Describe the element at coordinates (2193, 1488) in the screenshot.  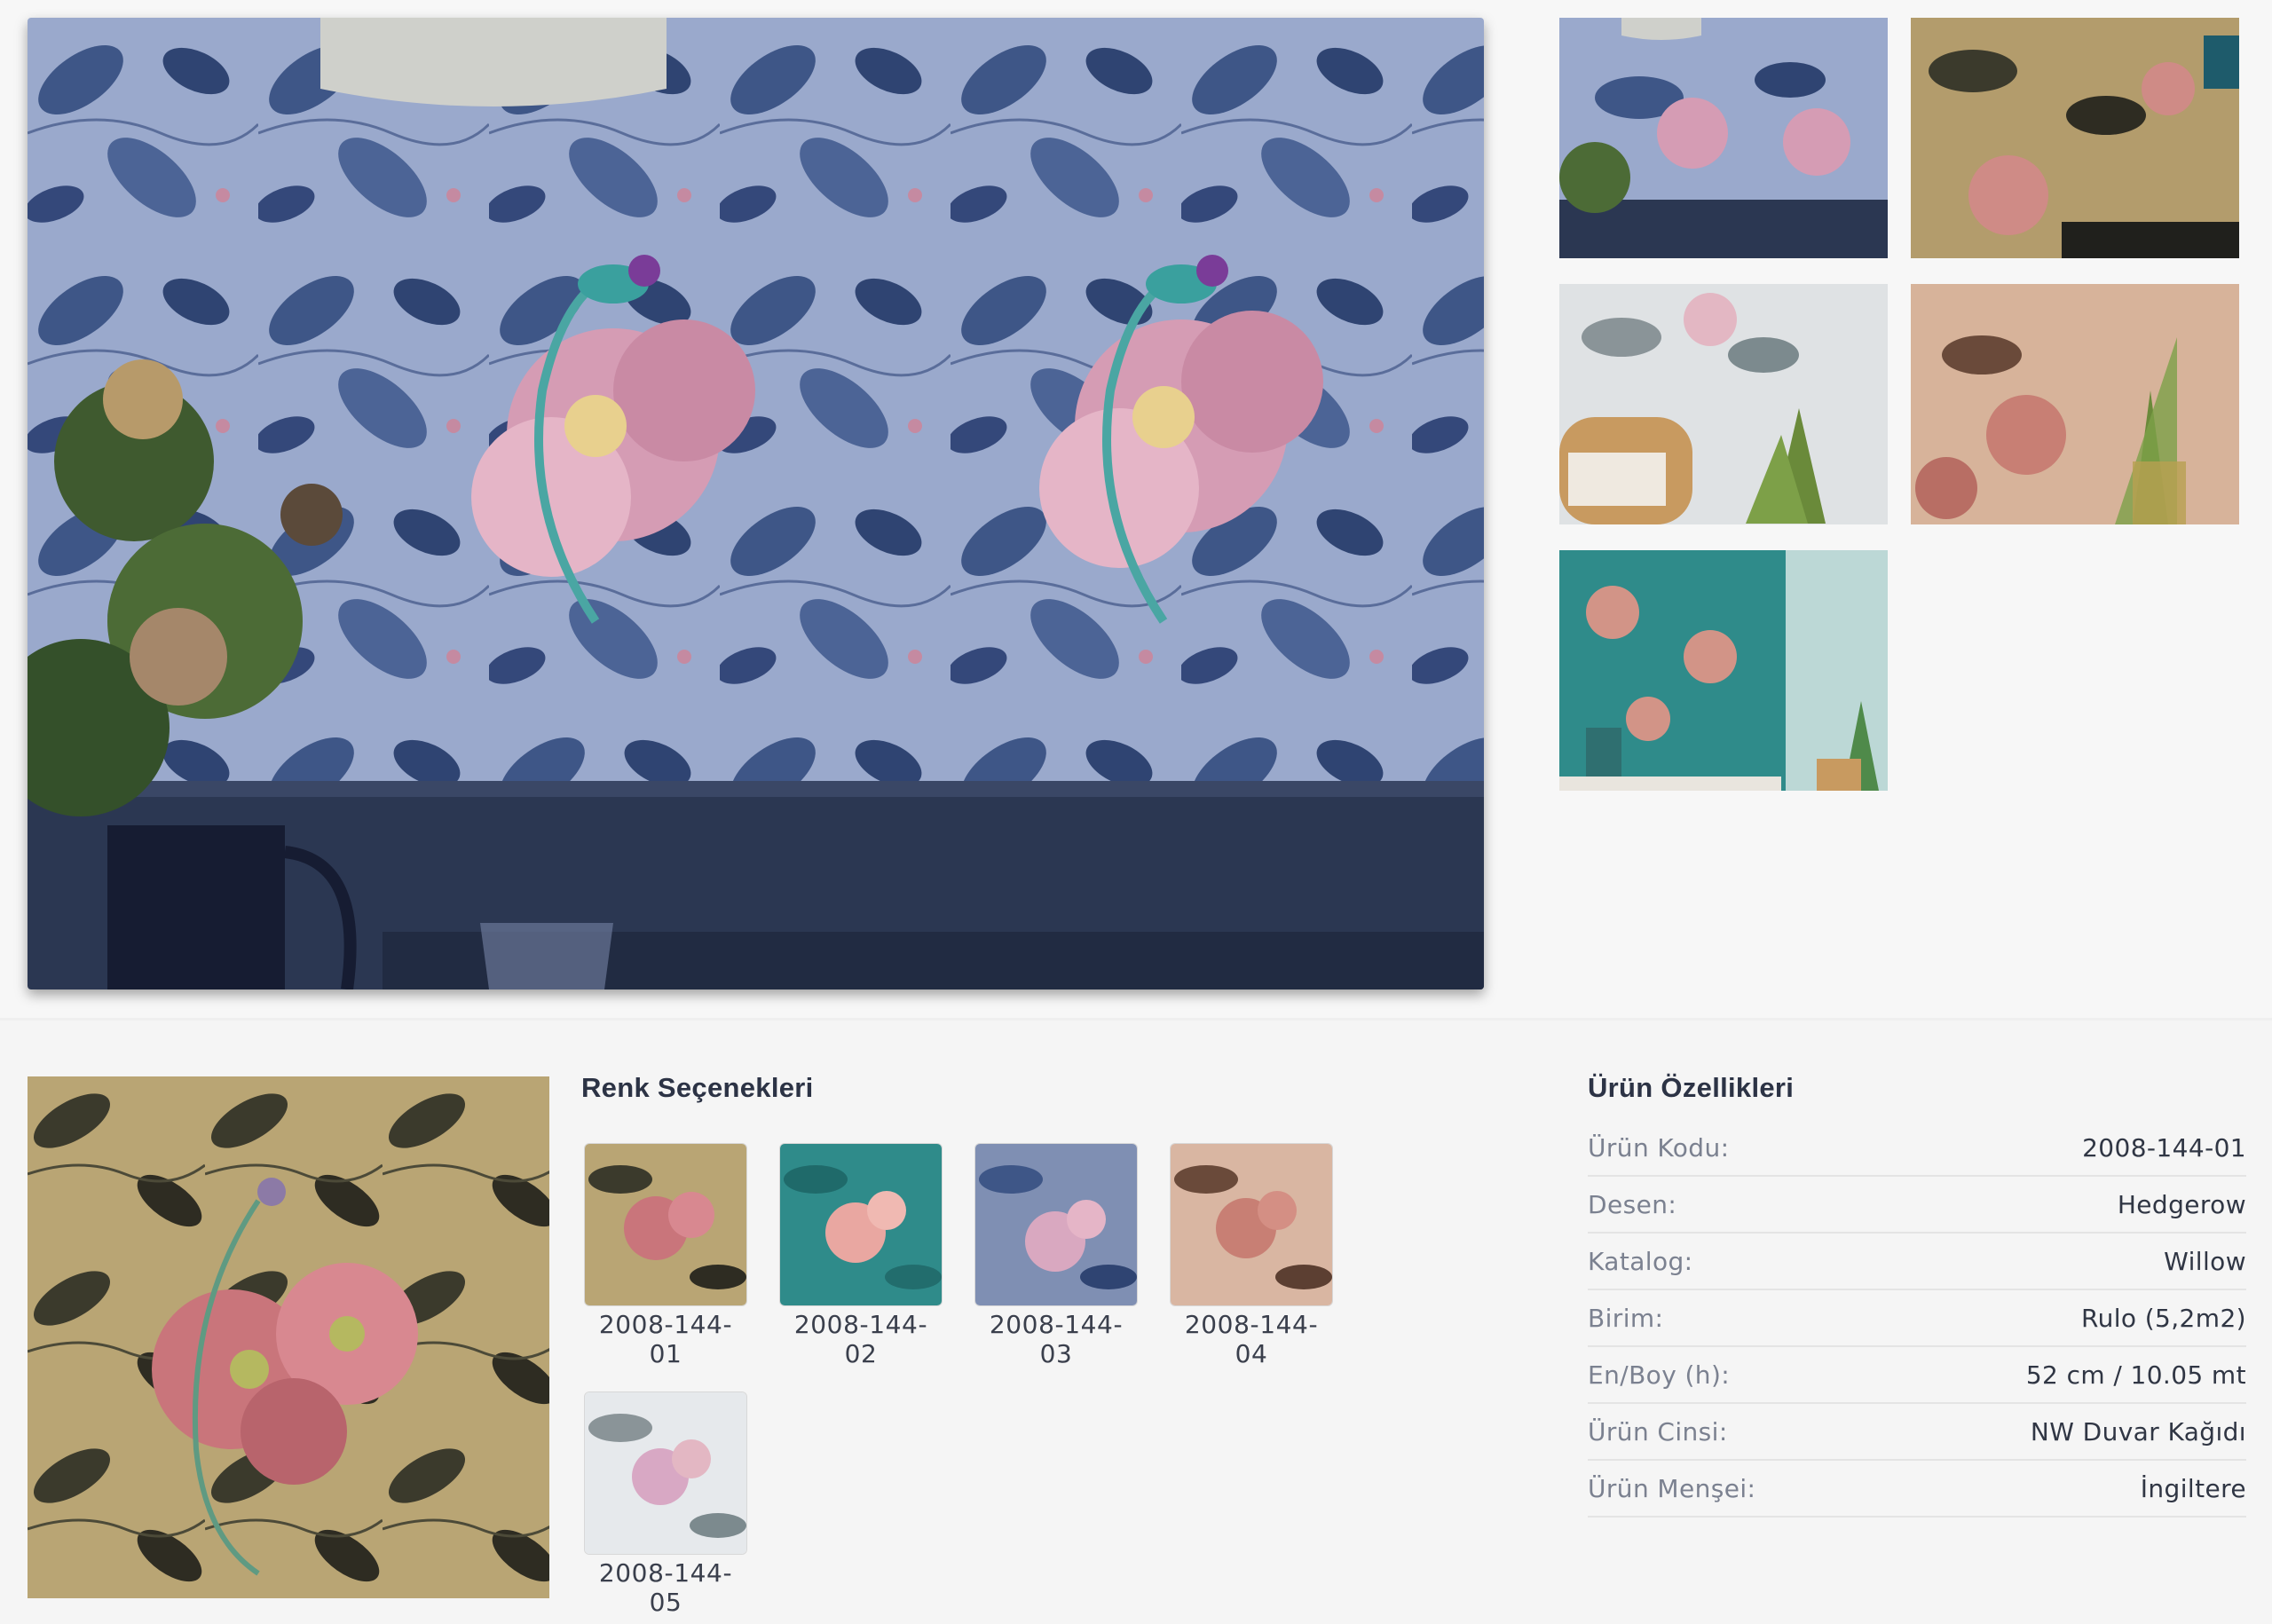
I see `spec-value: İngiltere` at that location.